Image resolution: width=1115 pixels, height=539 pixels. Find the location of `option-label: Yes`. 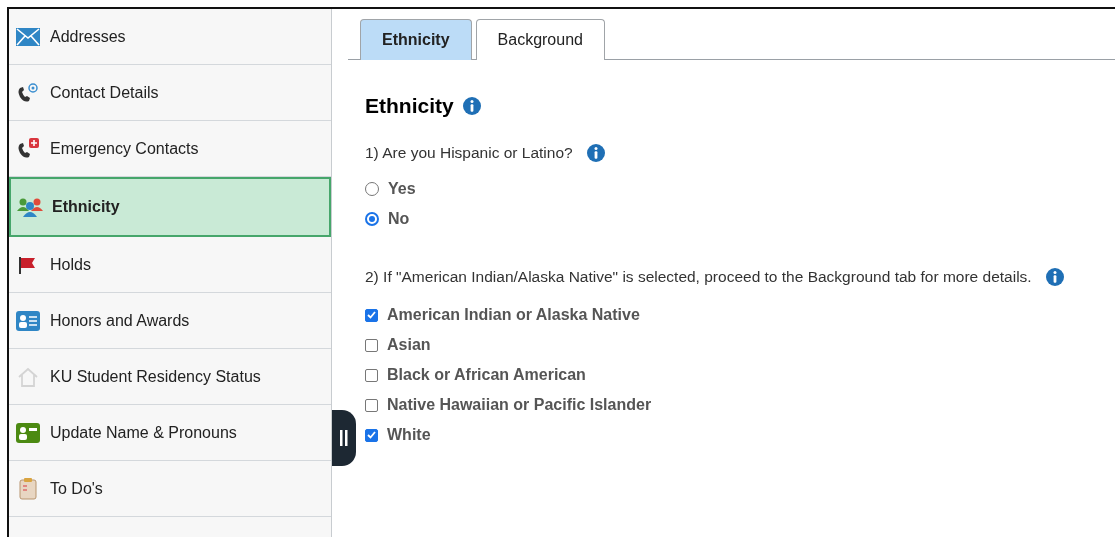

option-label: Yes is located at coordinates (402, 189).